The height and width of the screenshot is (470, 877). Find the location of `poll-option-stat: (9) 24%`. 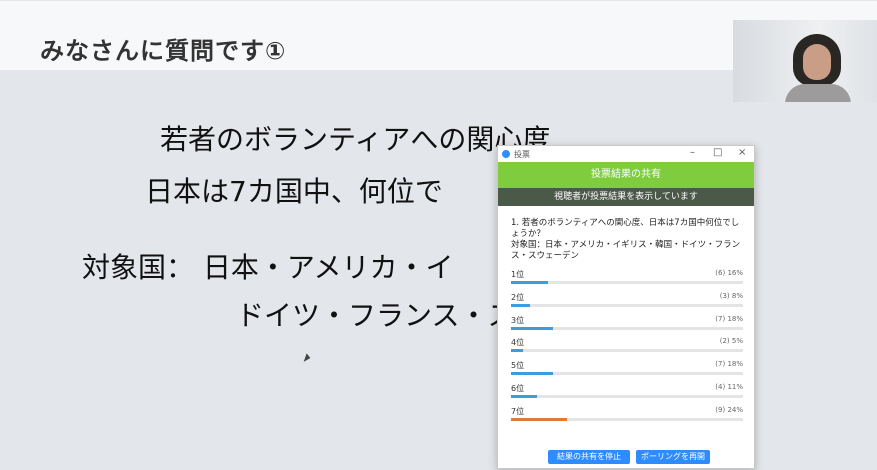

poll-option-stat: (9) 24% is located at coordinates (729, 409).